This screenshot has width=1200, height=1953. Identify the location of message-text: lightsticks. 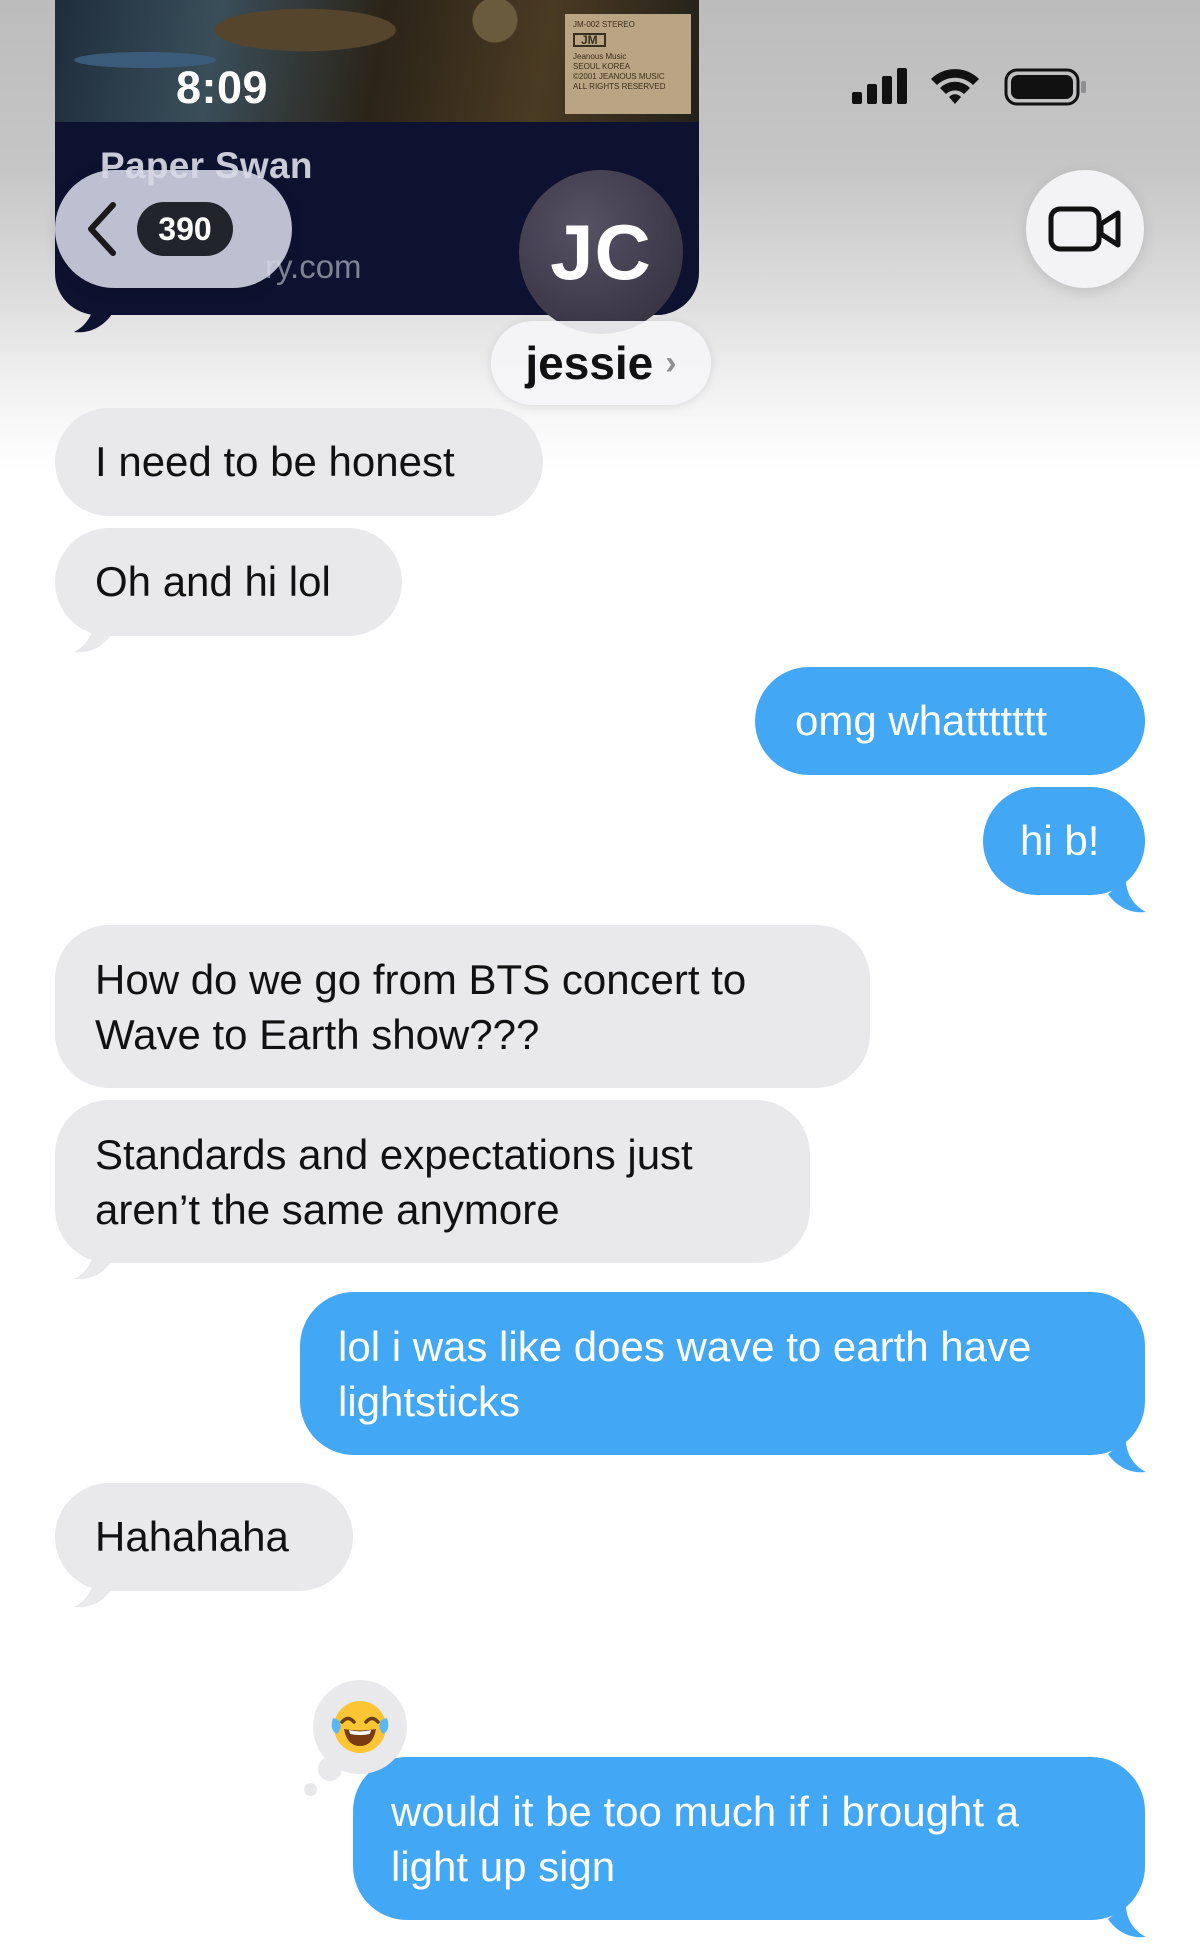
(429, 1401).